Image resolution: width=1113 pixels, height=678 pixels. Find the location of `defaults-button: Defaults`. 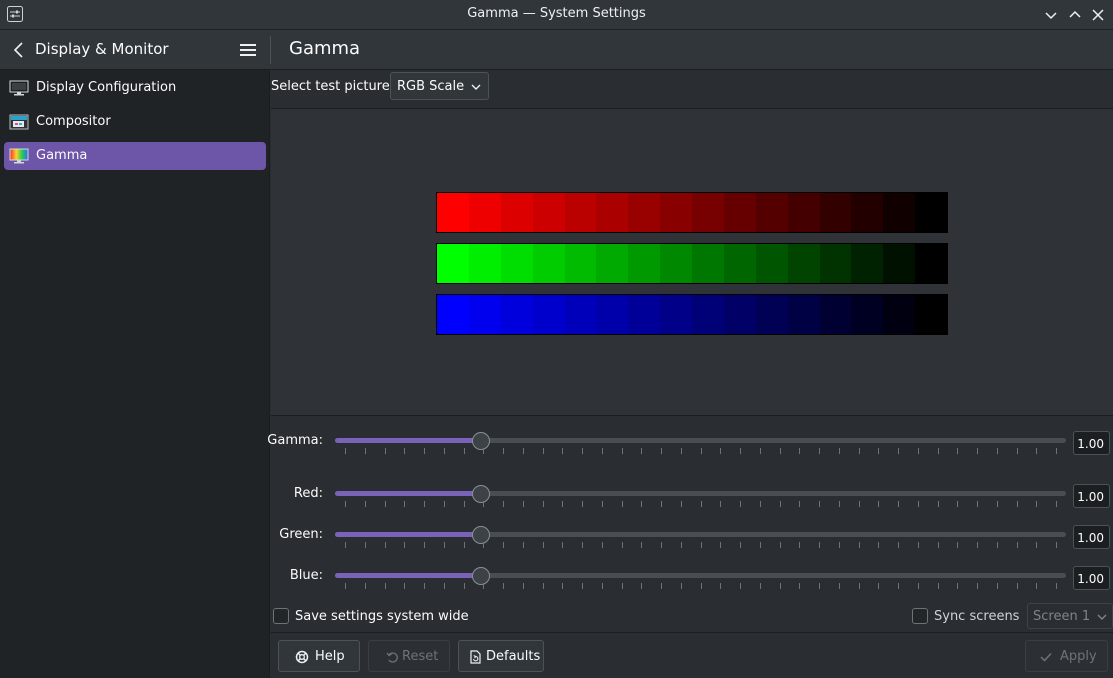

defaults-button: Defaults is located at coordinates (501, 656).